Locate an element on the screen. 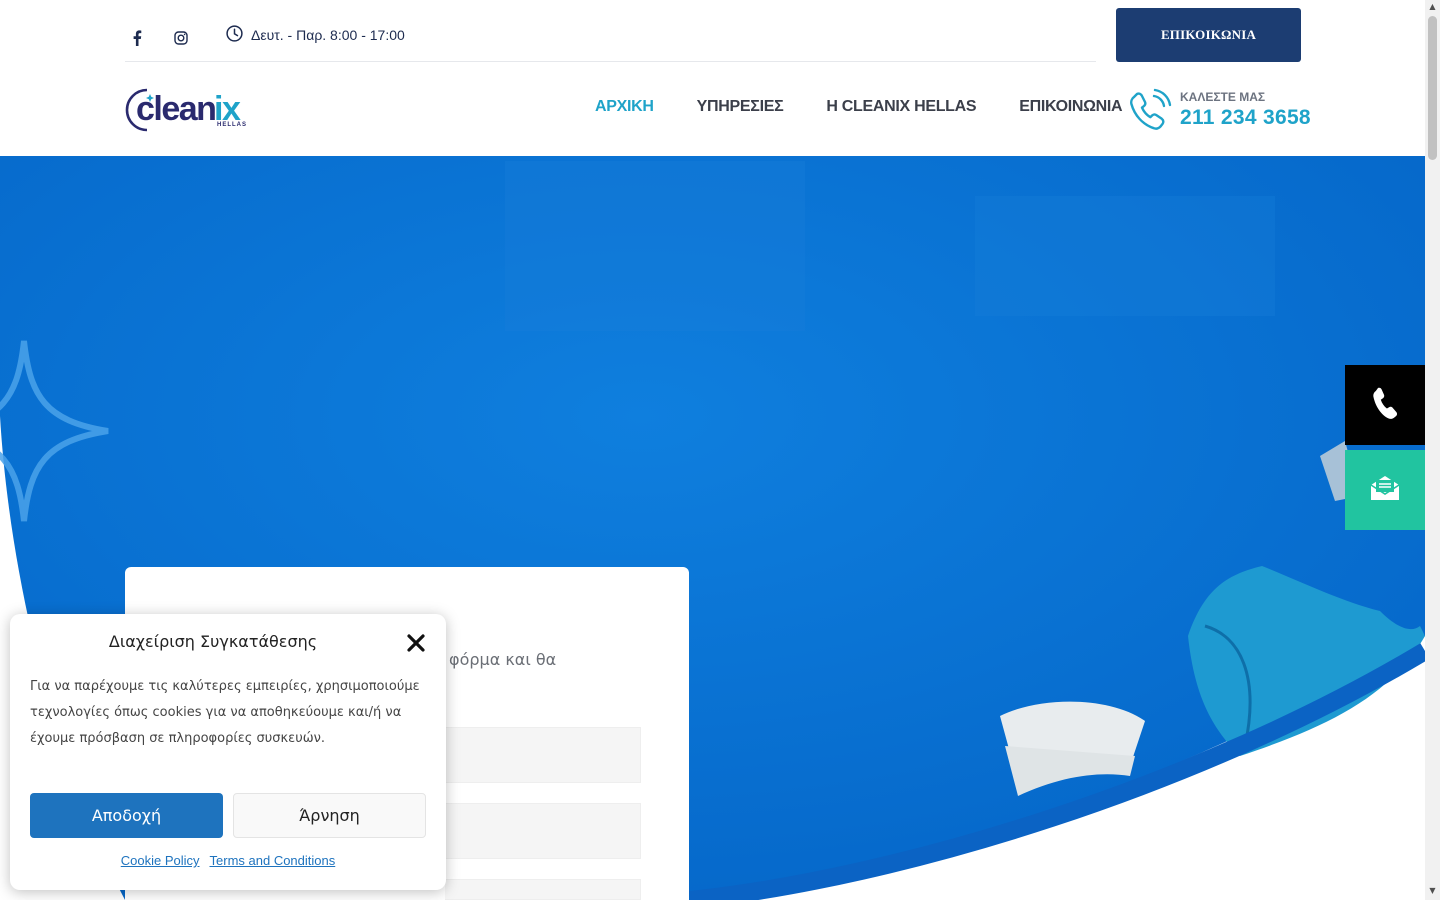  terms-link: Terms and Conditions is located at coordinates (273, 860).